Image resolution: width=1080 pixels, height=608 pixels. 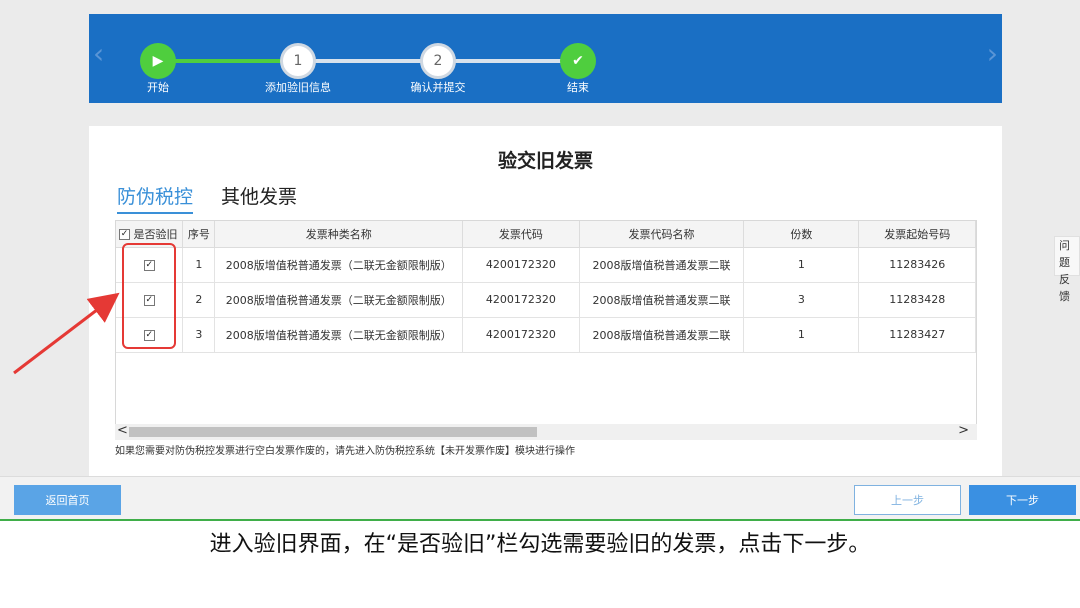 I want to click on tutorial-caption: 进入验旧界面，在“是否验旧”栏勾选需要验旧的发票，点击下一步。, so click(x=540, y=564).